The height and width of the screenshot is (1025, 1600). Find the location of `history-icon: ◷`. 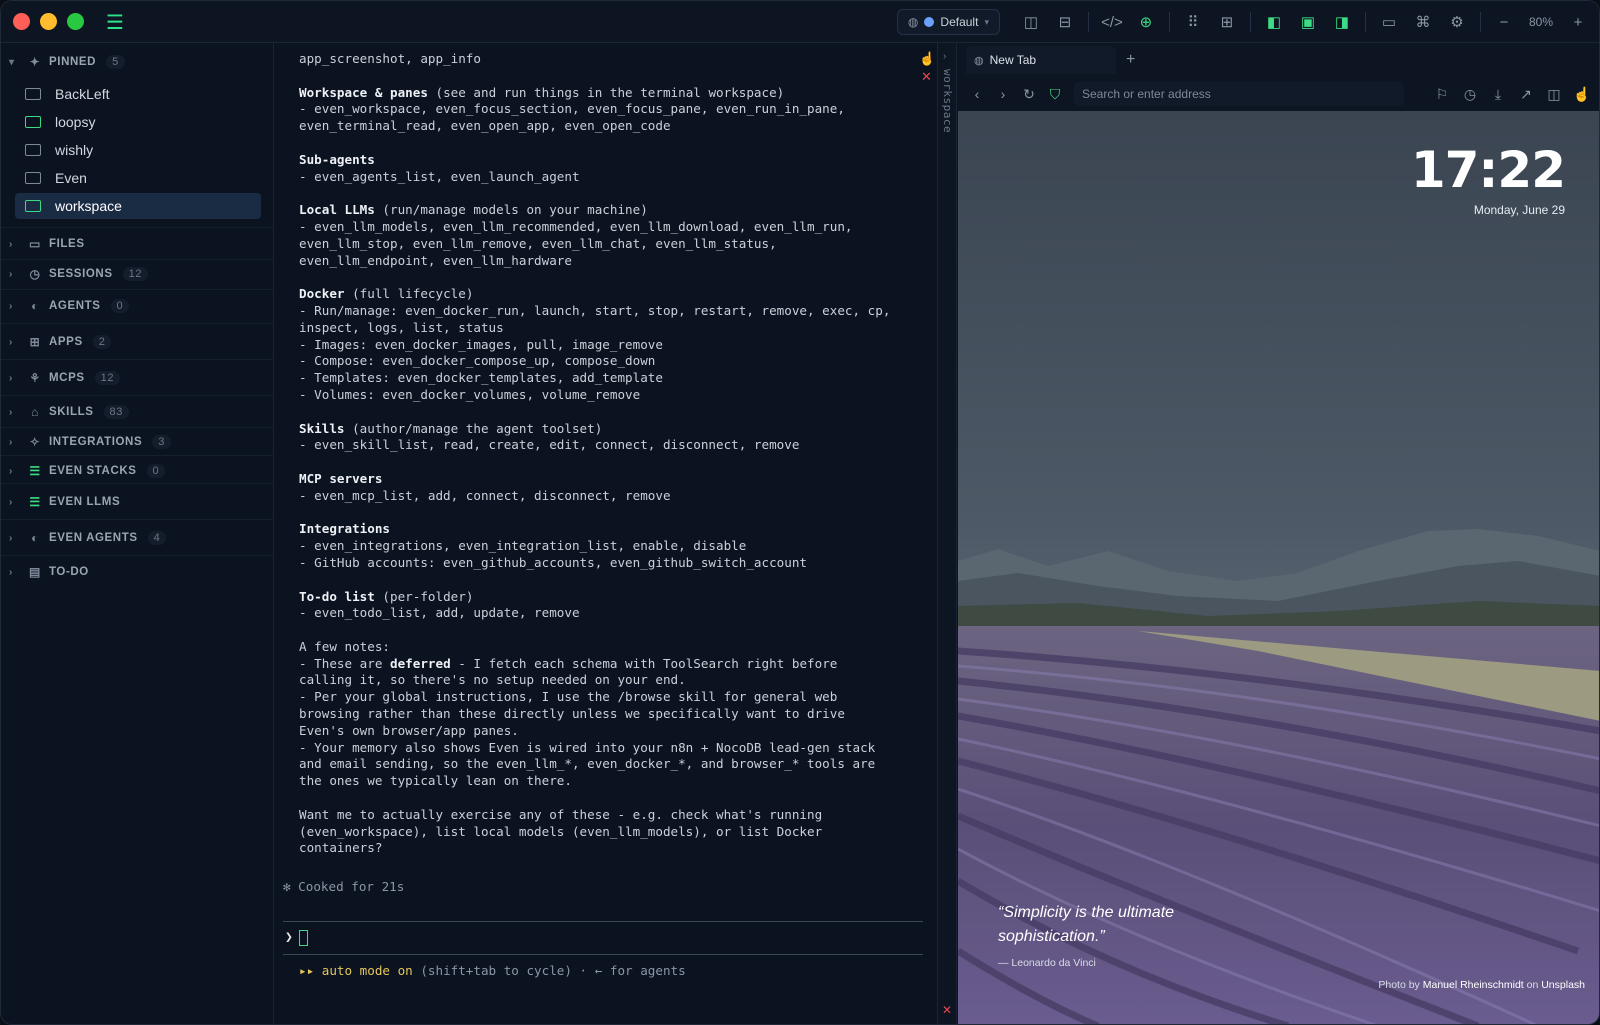

history-icon: ◷ is located at coordinates (1470, 94).